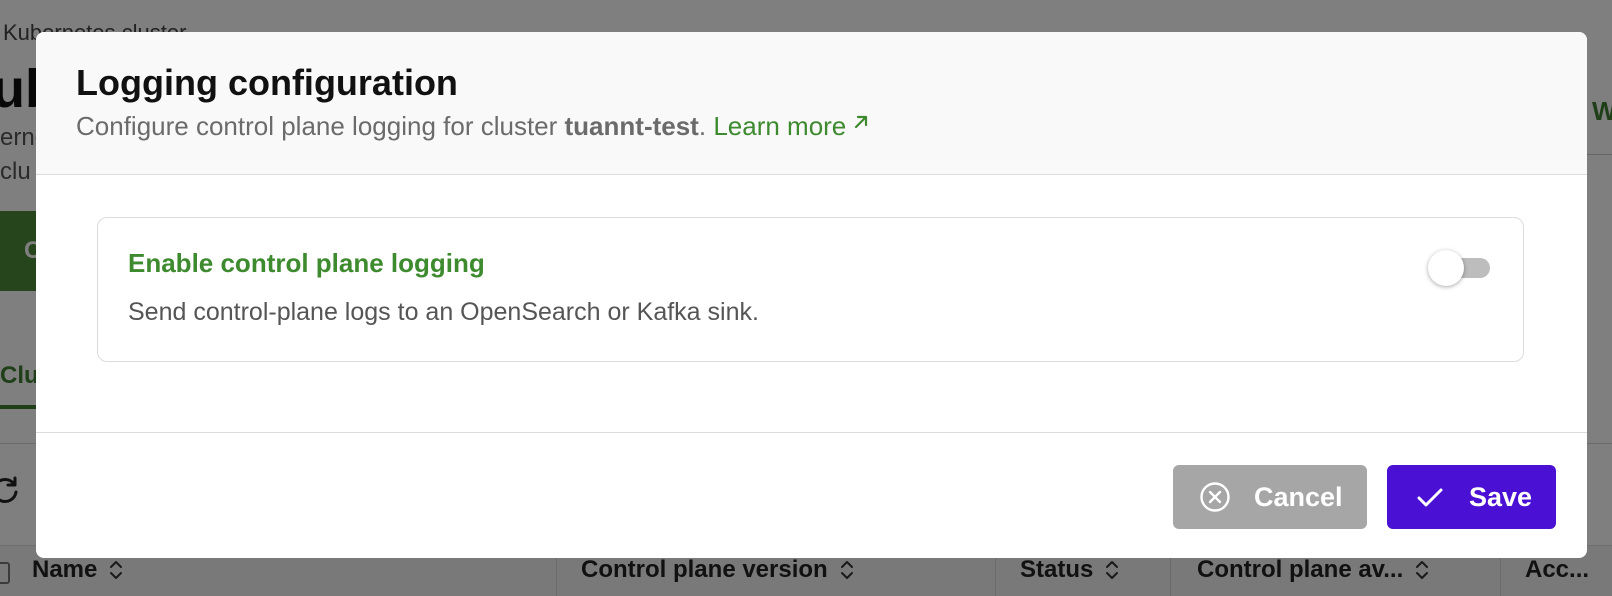 Image resolution: width=1612 pixels, height=596 pixels. Describe the element at coordinates (267, 82) in the screenshot. I see `dialog-title: Logging configuration` at that location.